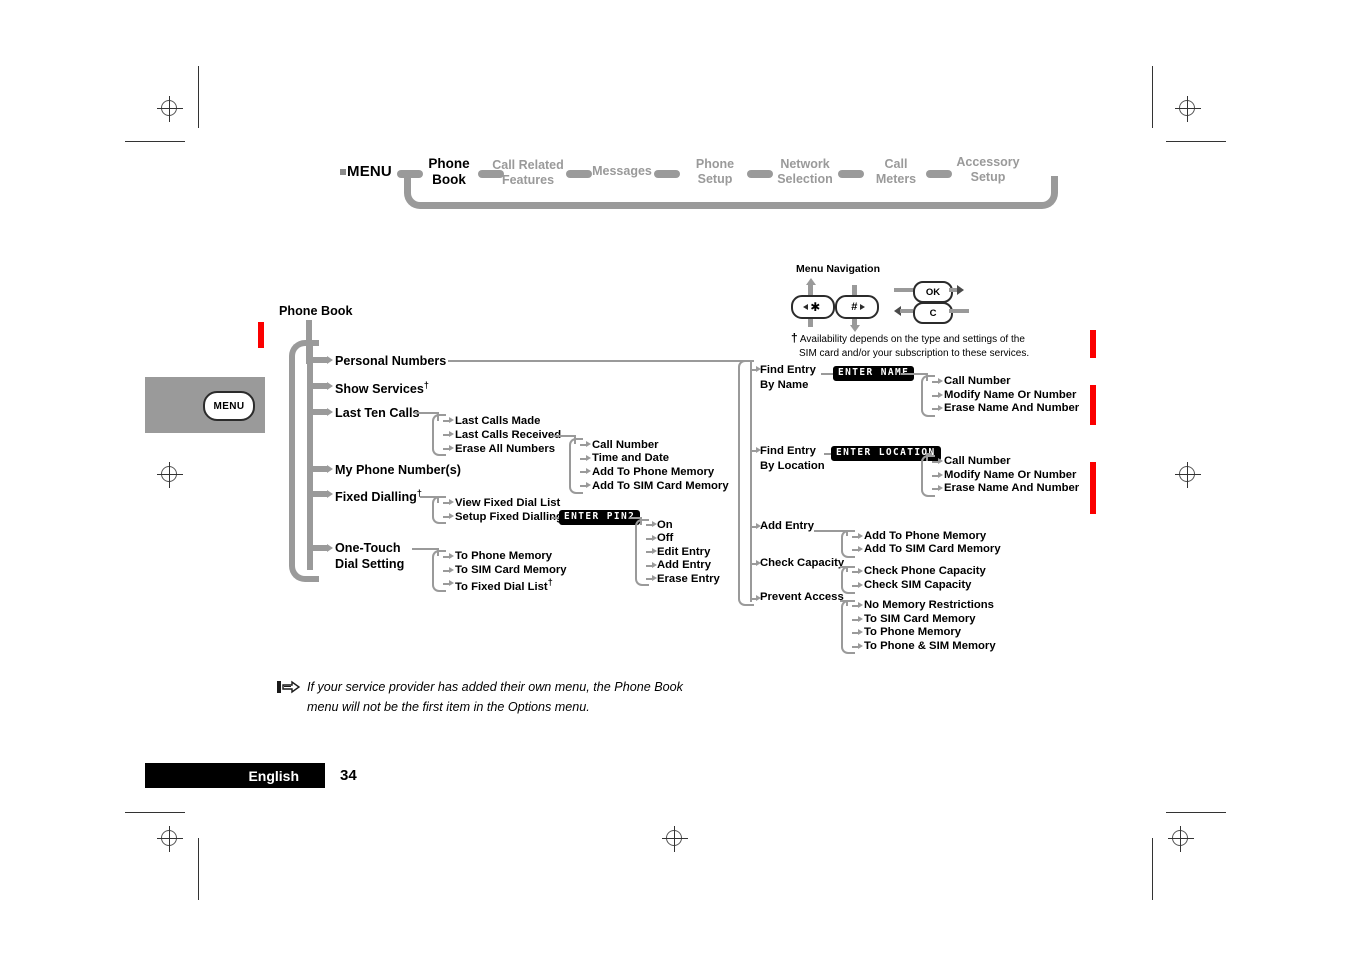 The height and width of the screenshot is (954, 1351). I want to click on tree-item-erase-entry: Erase Entry, so click(688, 580).